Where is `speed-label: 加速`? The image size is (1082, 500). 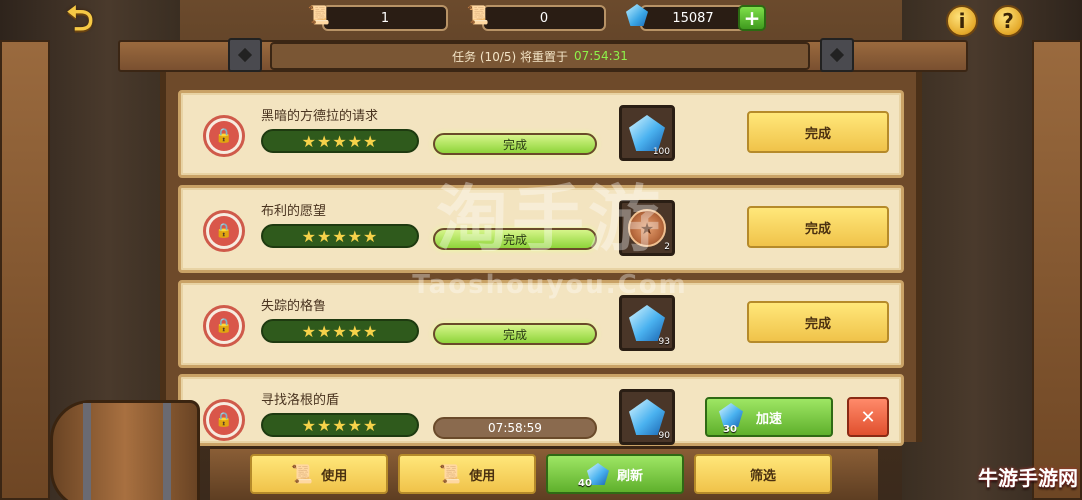 speed-label: 加速 is located at coordinates (768, 419).